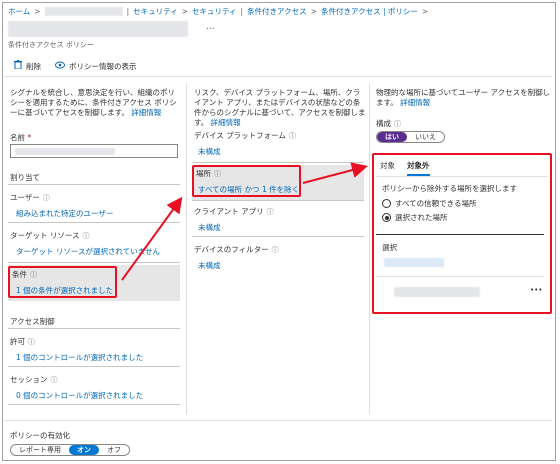 The image size is (560, 464). What do you see at coordinates (114, 450) in the screenshot?
I see `off-option: オフ` at bounding box center [114, 450].